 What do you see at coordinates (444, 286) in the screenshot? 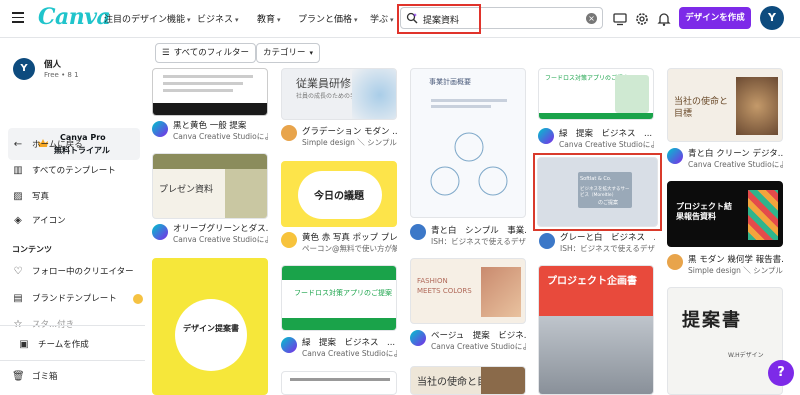
I see `thumb-text: FASHION MEETS COLORS` at bounding box center [444, 286].